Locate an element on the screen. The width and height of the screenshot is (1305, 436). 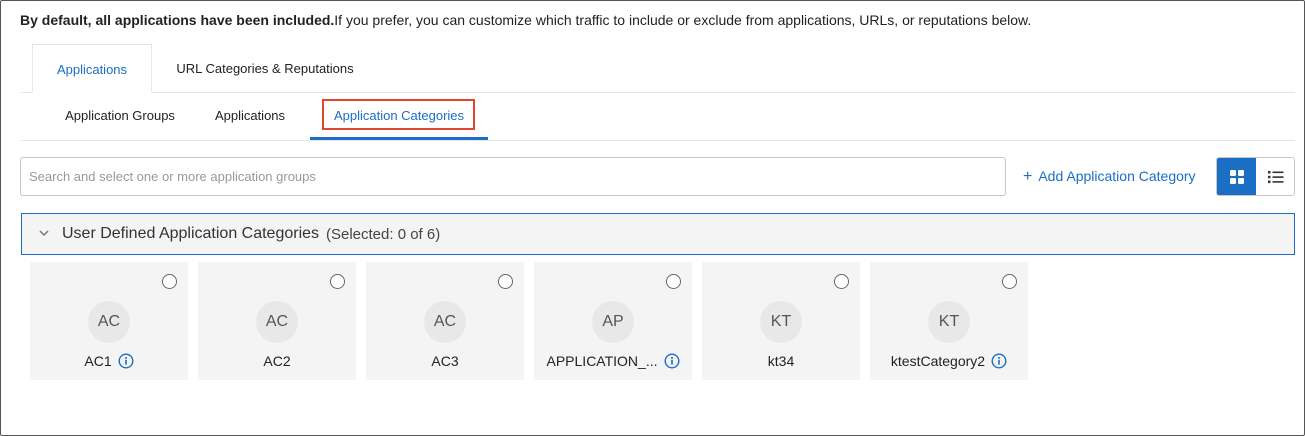
category-card-ktestcategory2: KT ktestCategory2 is located at coordinates (949, 321).